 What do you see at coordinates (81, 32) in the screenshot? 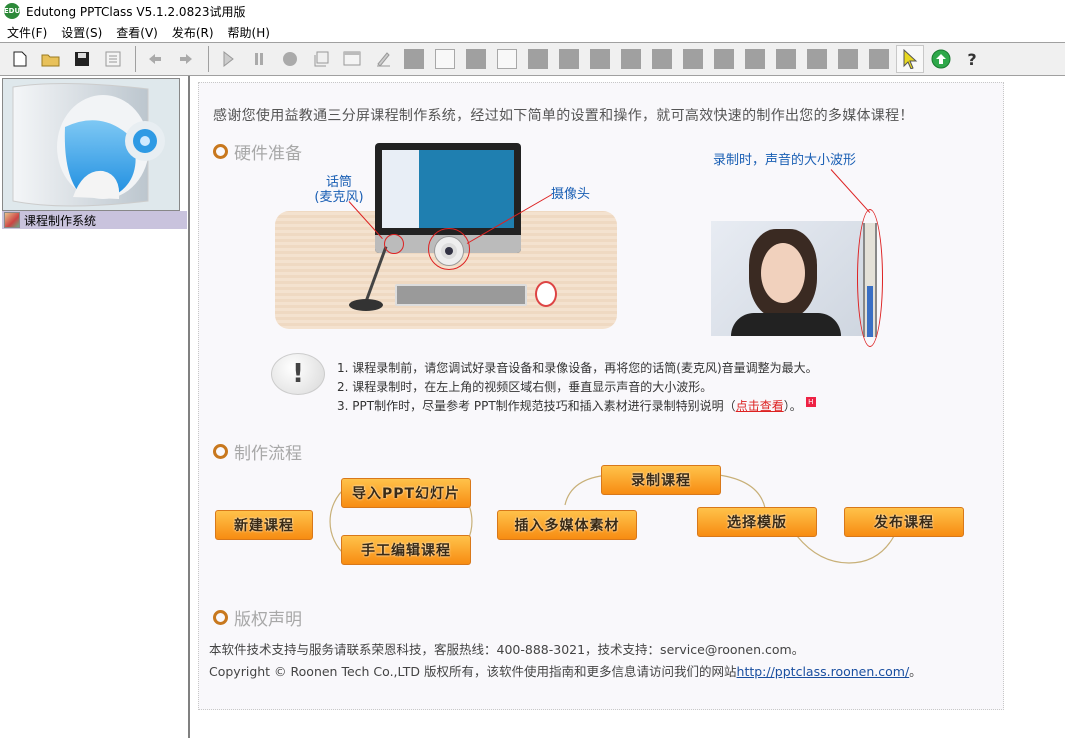
I see `menu-settings: 设置(S)` at bounding box center [81, 32].